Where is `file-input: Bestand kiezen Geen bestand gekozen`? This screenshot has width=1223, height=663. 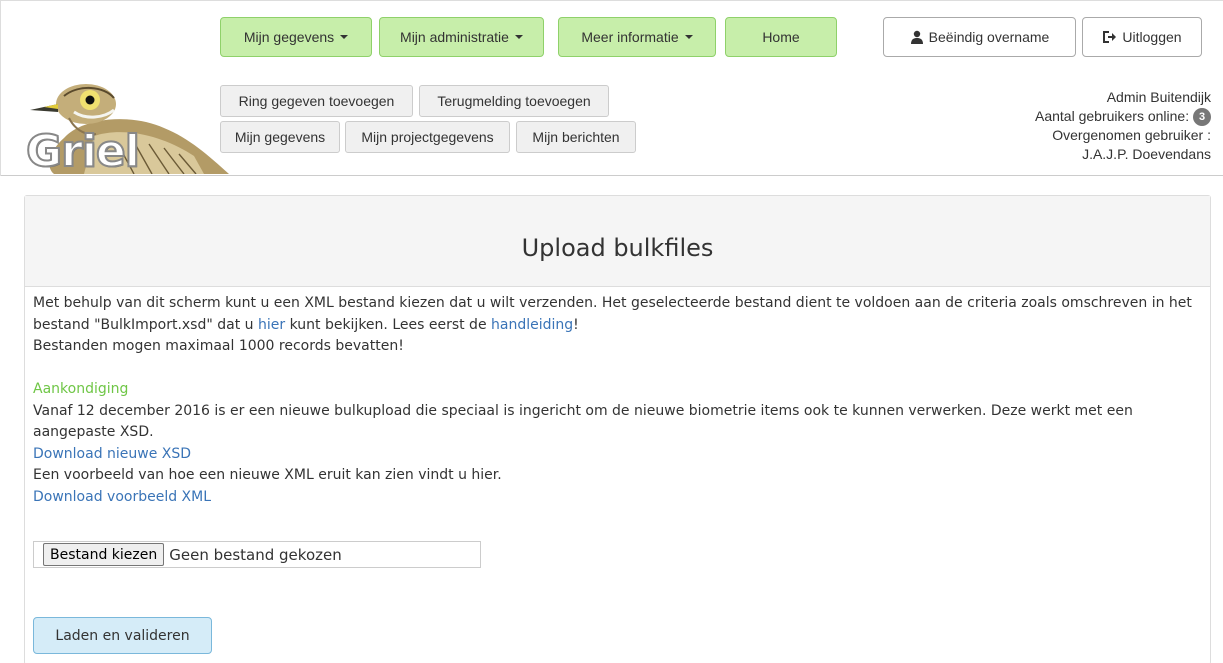 file-input: Bestand kiezen Geen bestand gekozen is located at coordinates (257, 554).